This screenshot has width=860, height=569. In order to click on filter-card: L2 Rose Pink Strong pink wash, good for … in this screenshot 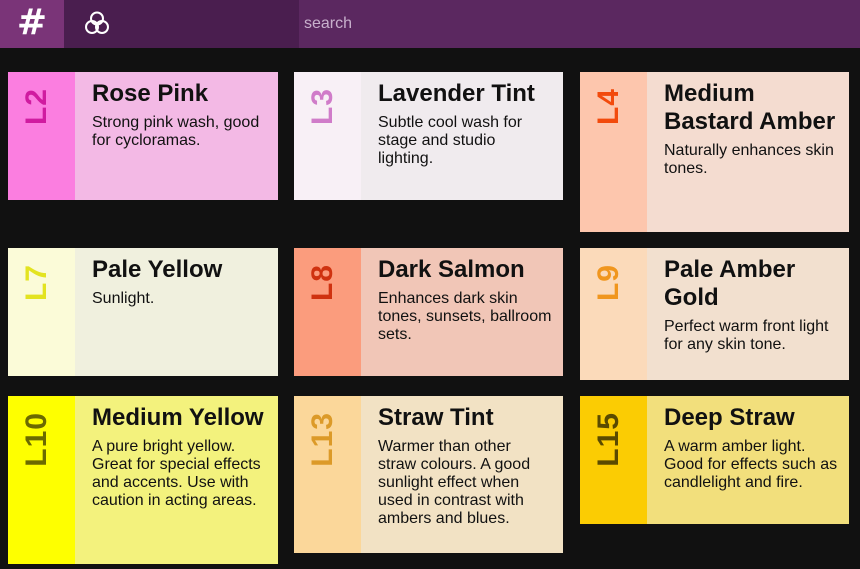, I will do `click(143, 136)`.